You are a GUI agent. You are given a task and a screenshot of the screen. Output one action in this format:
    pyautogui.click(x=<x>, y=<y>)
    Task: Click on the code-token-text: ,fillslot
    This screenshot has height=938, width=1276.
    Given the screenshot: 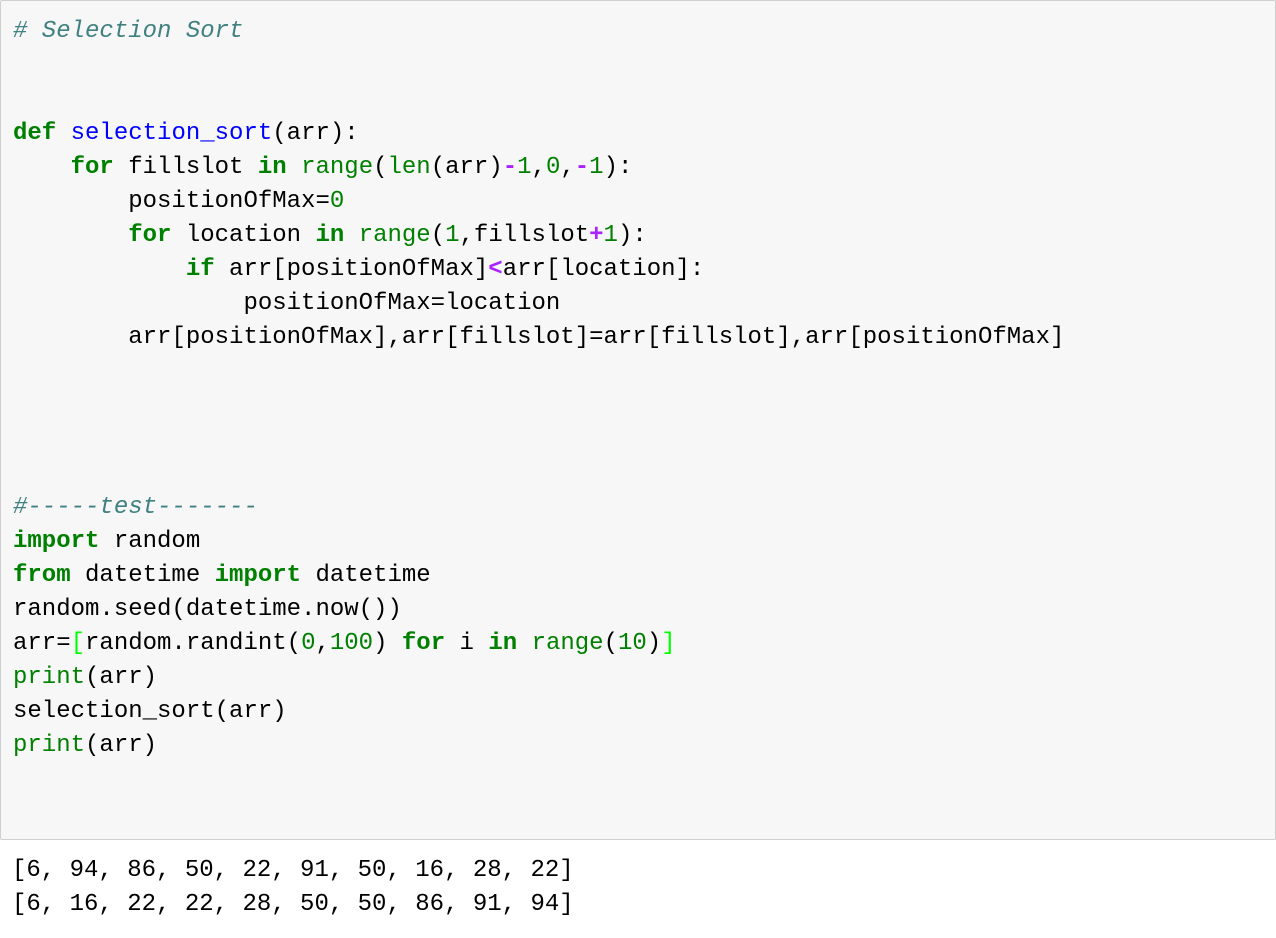 What is the action you would take?
    pyautogui.click(x=524, y=235)
    